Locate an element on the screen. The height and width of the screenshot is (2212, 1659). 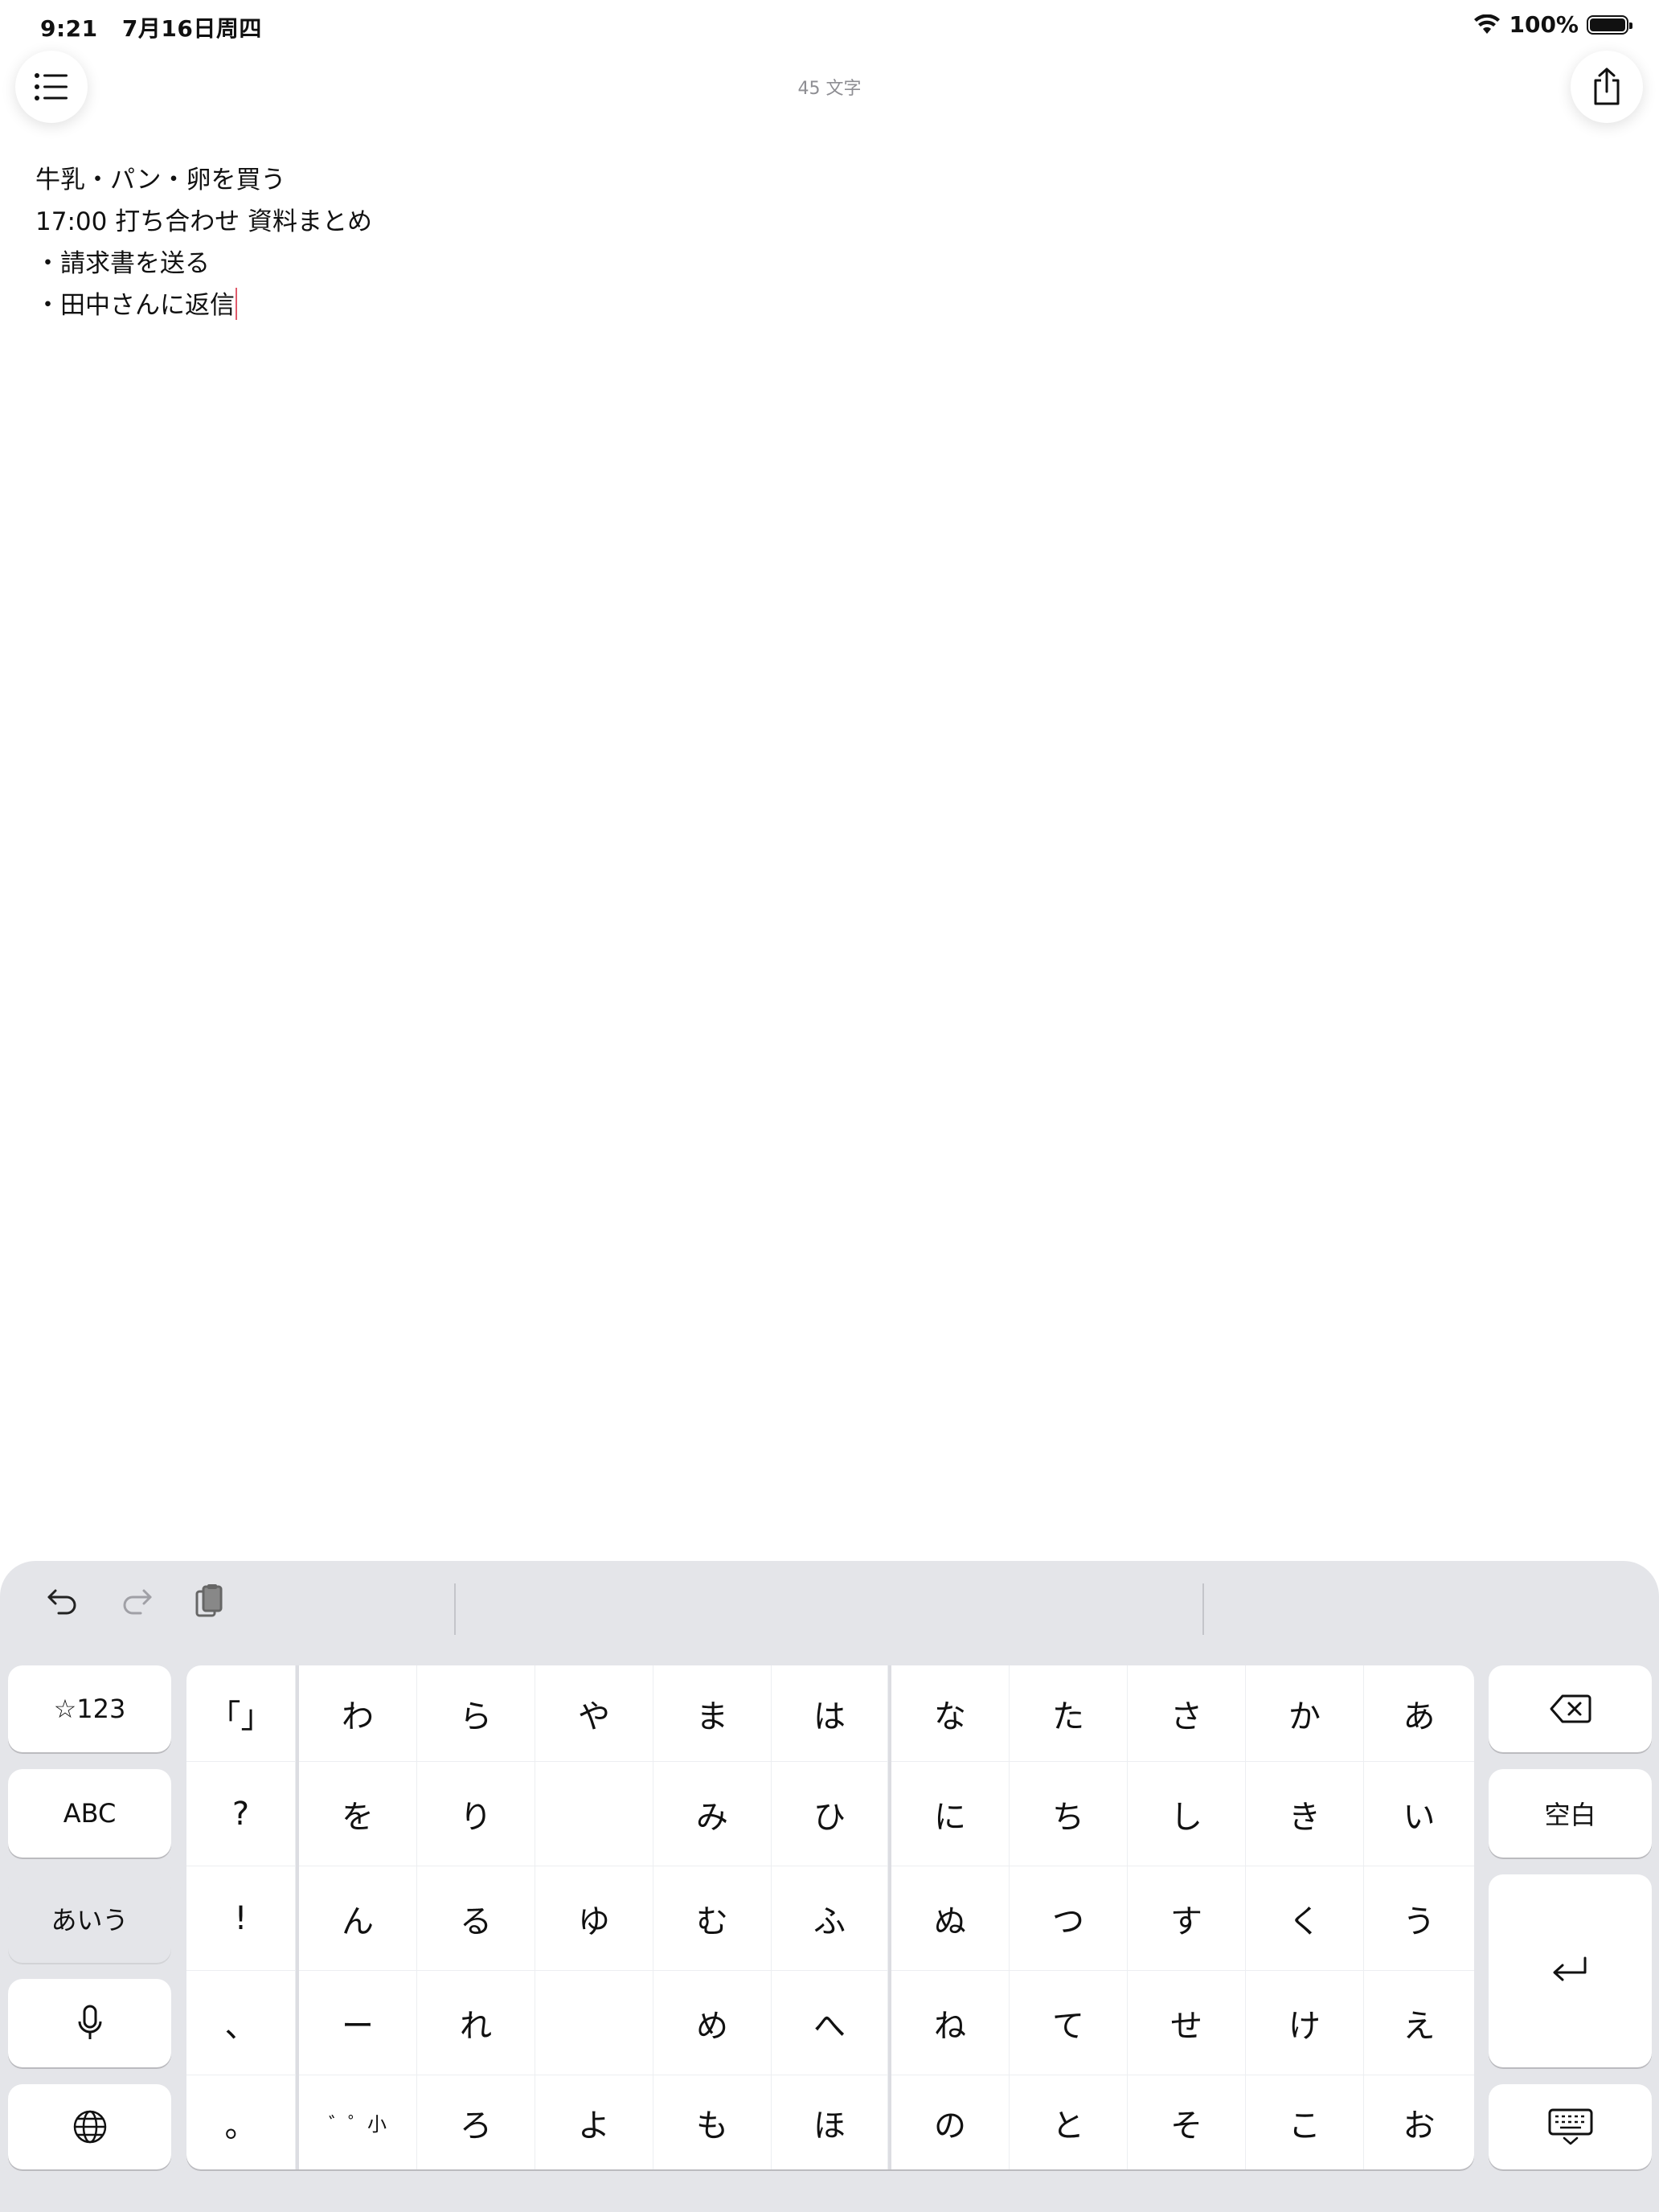
return-key is located at coordinates (1570, 1970).